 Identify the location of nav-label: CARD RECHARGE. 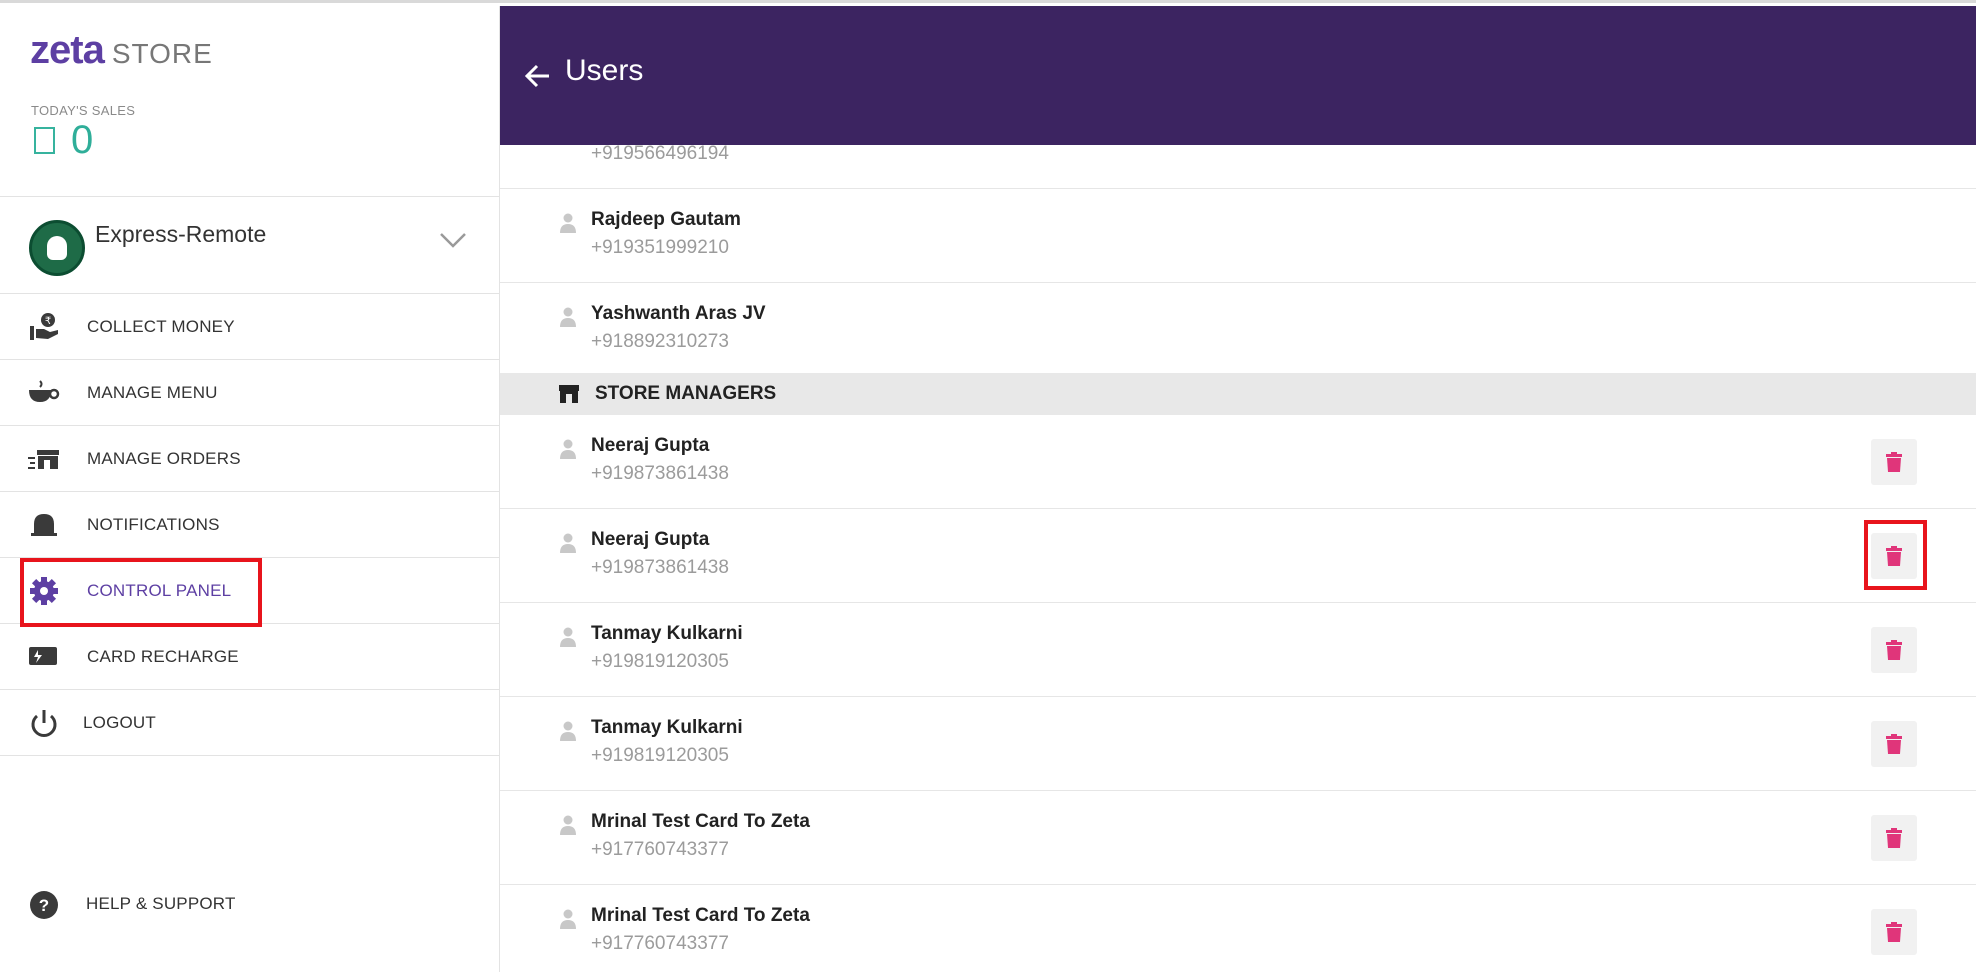
(163, 656).